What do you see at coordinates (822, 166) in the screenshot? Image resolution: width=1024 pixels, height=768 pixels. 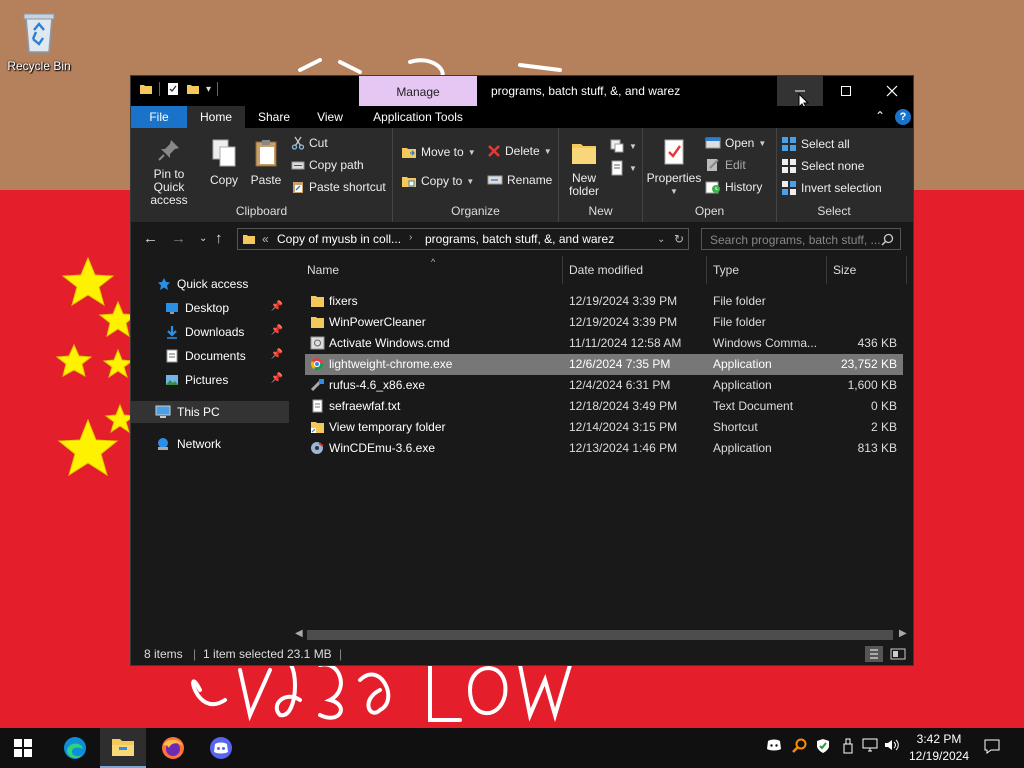 I see `select-none-button: Select none` at bounding box center [822, 166].